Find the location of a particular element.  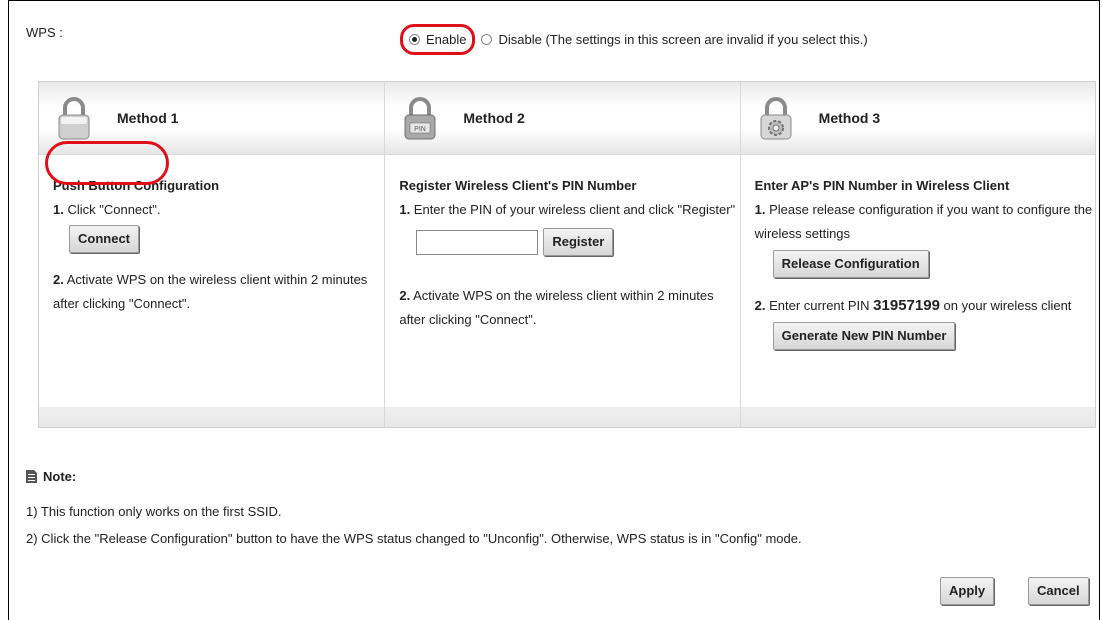

method-3-heading: Enter AP's PIN Number in Wireless Client is located at coordinates (882, 185).